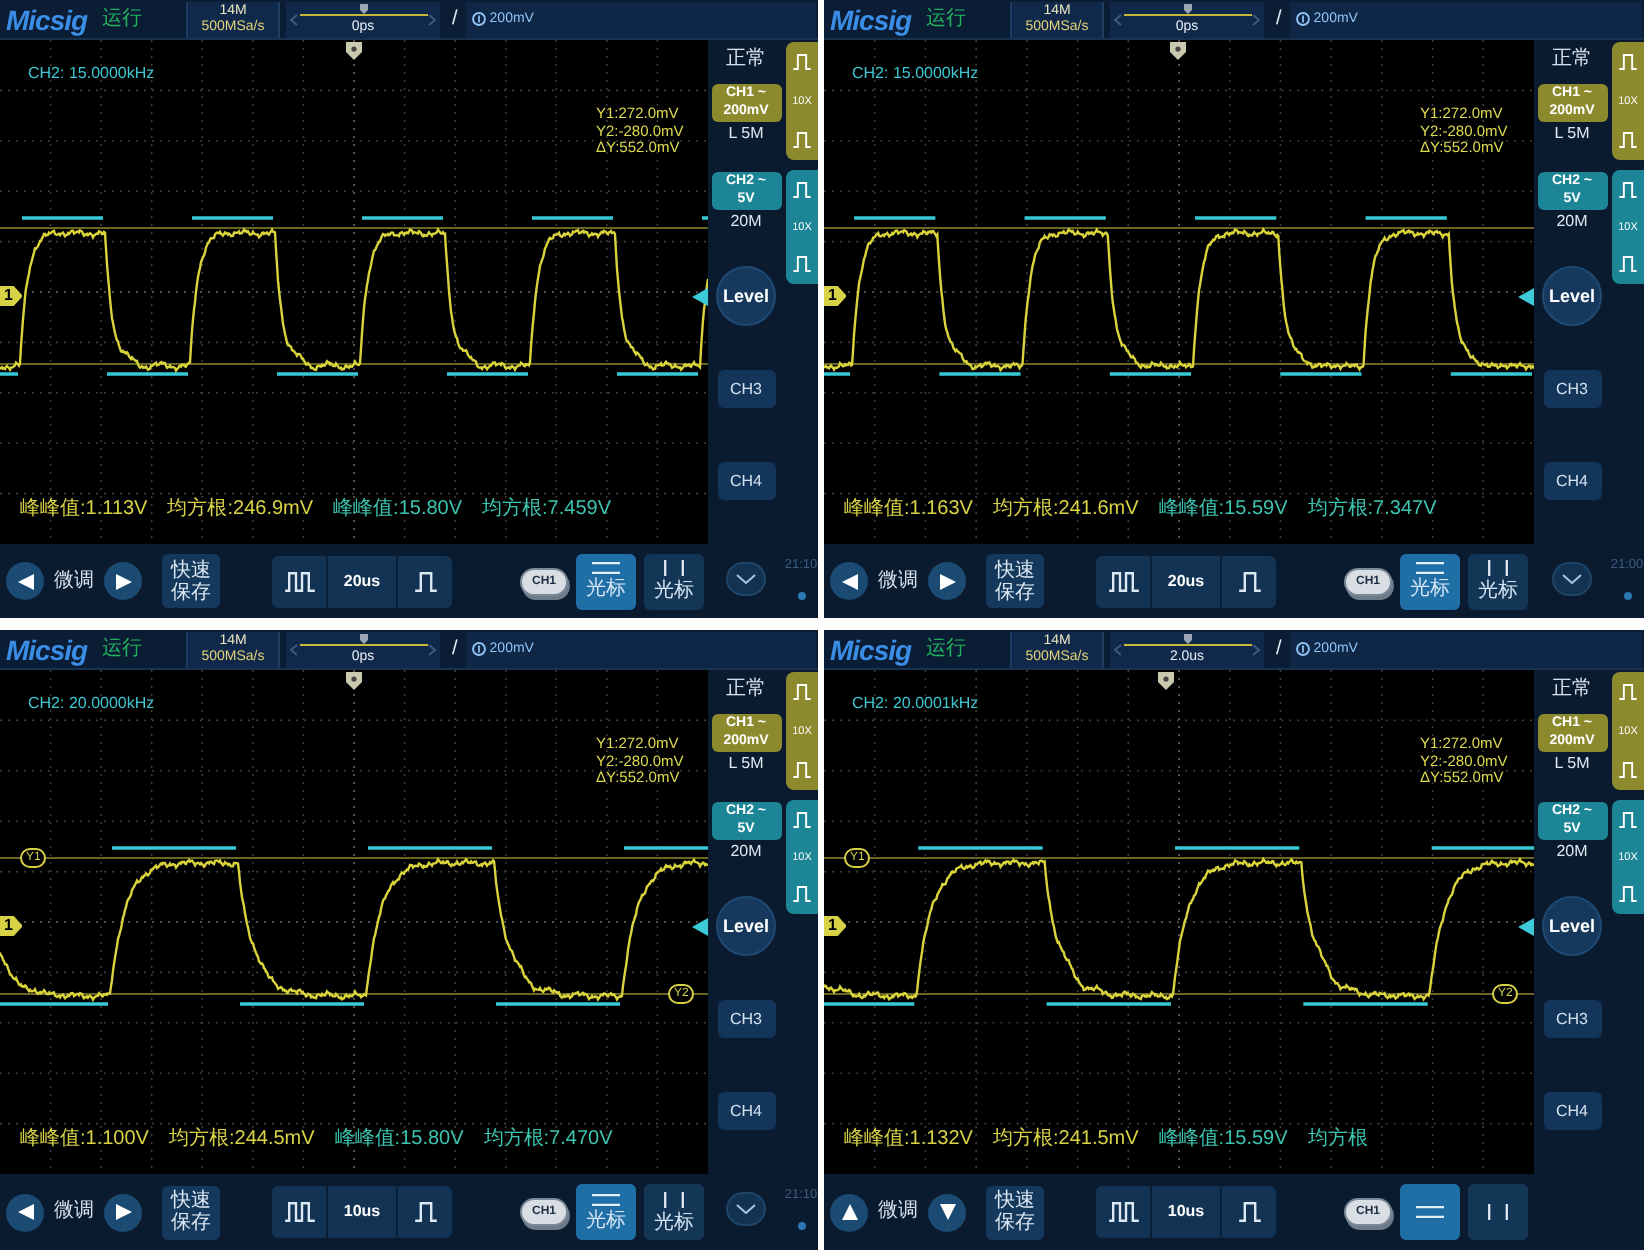 This screenshot has width=1648, height=1254. I want to click on triangle-up-icon, so click(849, 1212).